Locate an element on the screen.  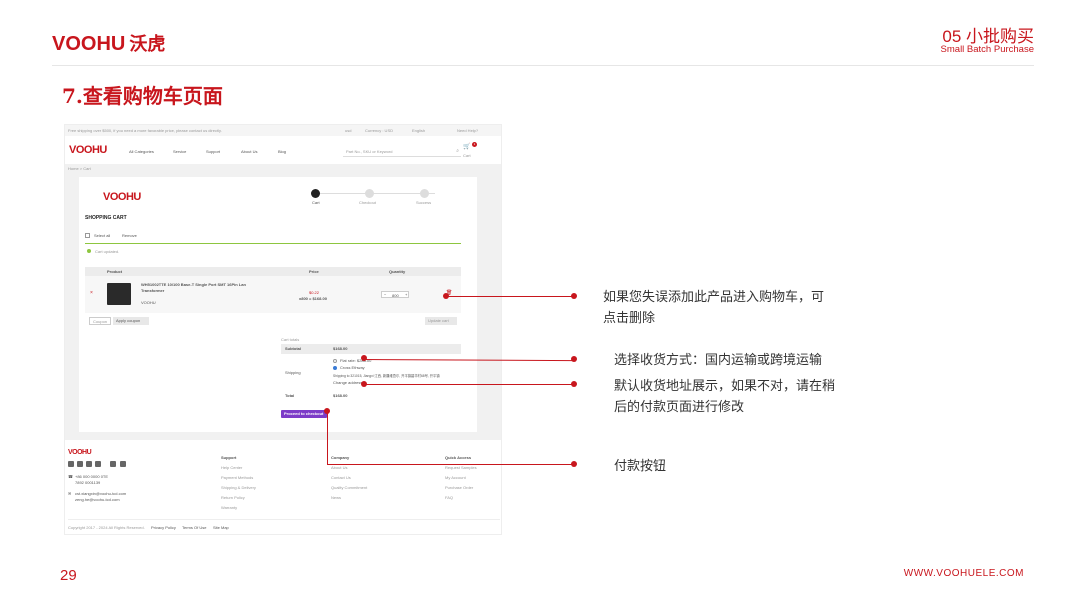
sitemap-link: Site Map is located at coordinates (221, 527).